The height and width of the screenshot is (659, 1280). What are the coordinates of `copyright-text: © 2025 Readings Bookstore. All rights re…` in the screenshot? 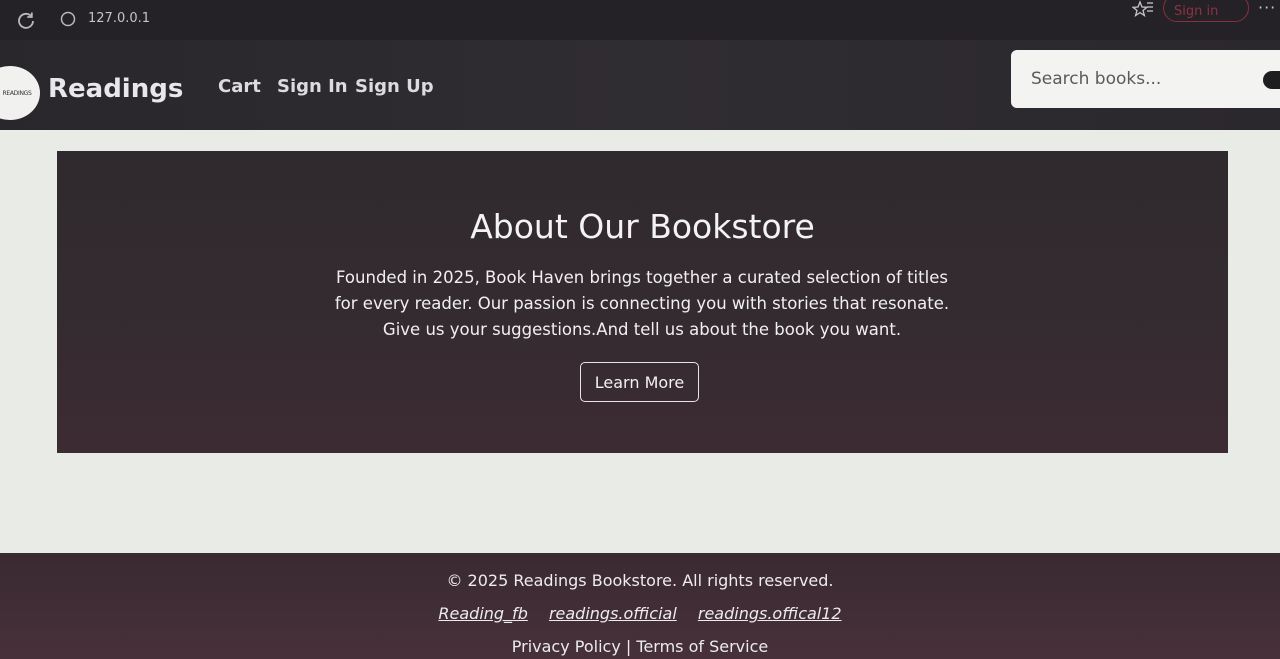 It's located at (640, 580).